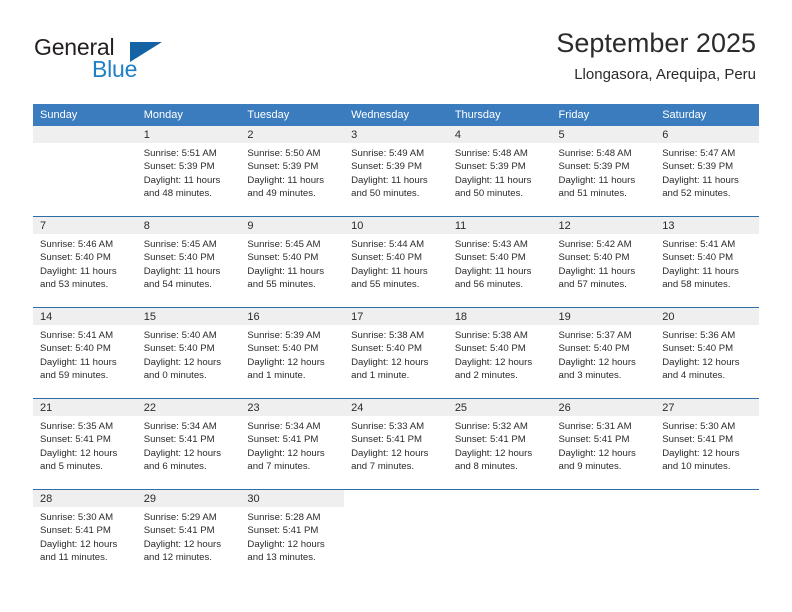  What do you see at coordinates (85, 316) in the screenshot?
I see `day-number: 14` at bounding box center [85, 316].